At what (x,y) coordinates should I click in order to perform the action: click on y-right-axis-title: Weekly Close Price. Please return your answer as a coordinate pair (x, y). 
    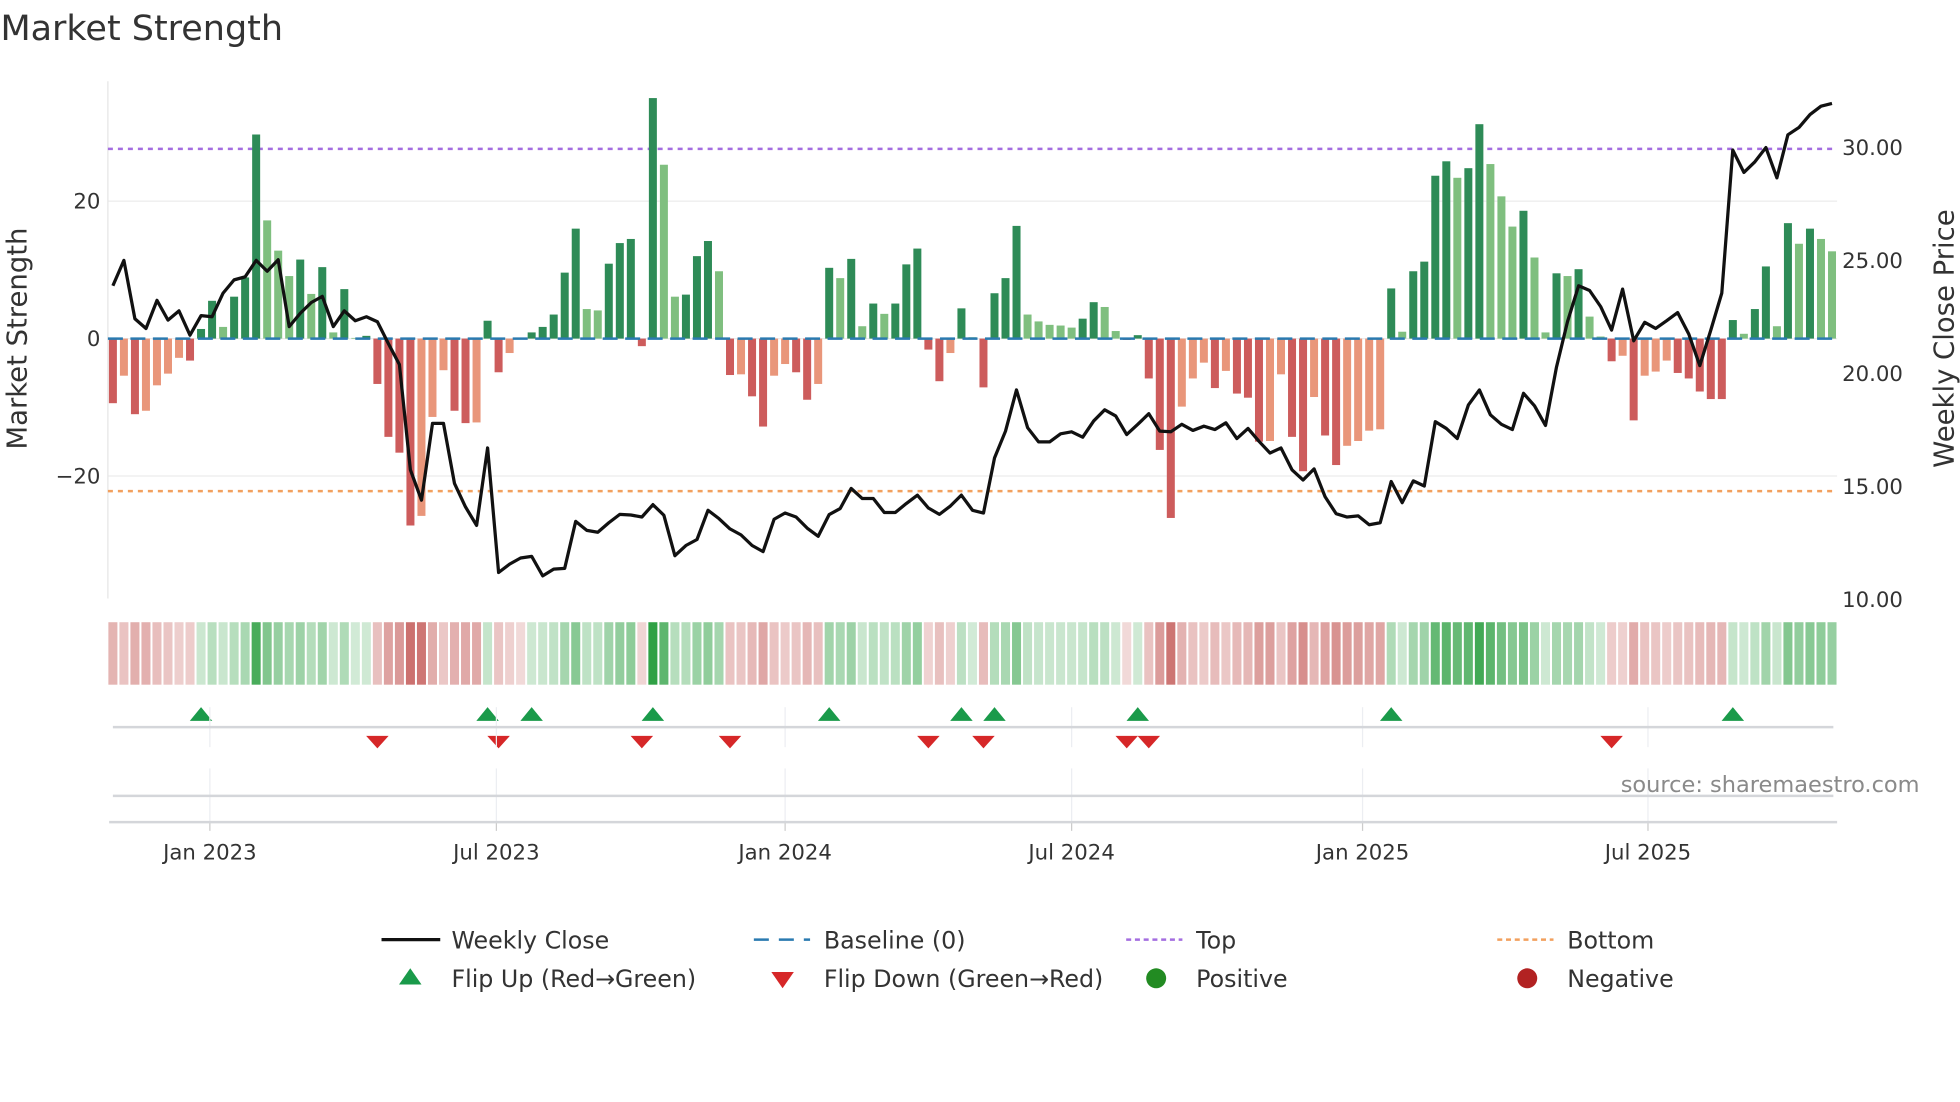
    Looking at the image, I should click on (1944, 338).